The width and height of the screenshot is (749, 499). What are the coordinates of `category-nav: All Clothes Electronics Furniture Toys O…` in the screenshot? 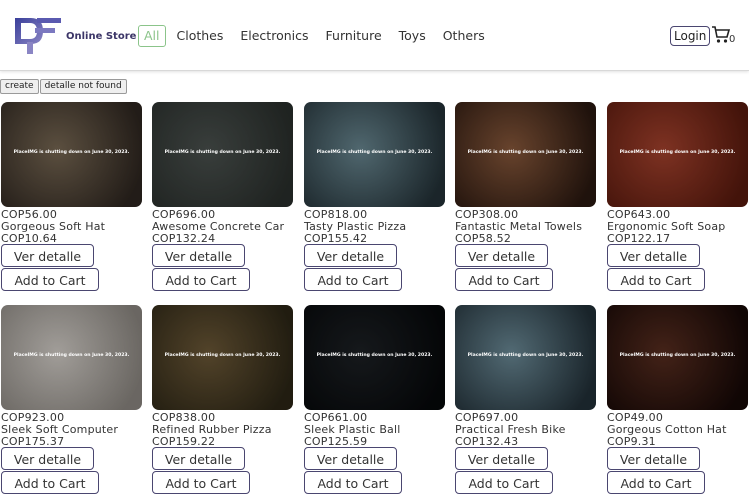 It's located at (320, 36).